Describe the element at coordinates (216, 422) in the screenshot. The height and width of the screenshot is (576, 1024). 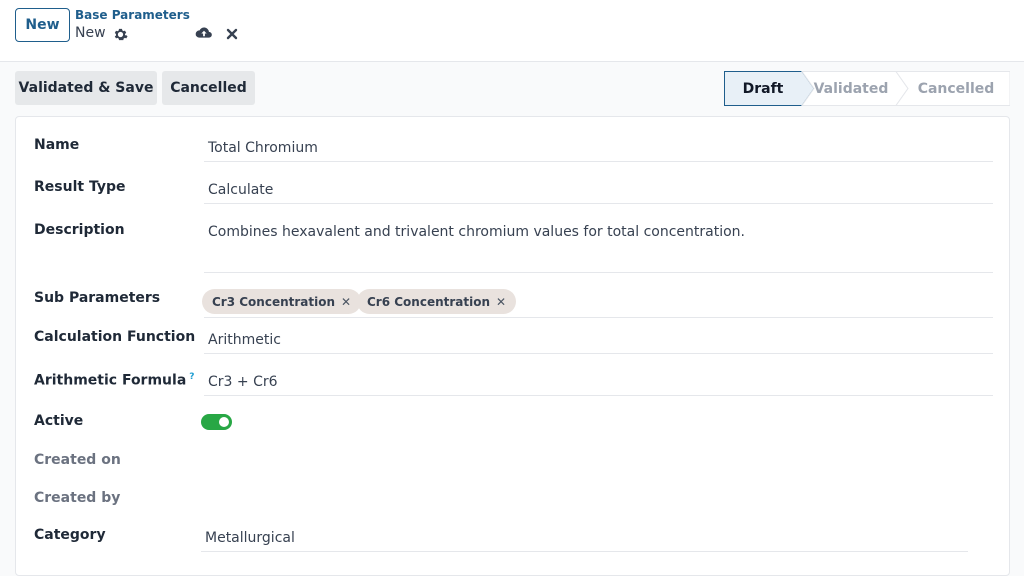
I see `active-toggle` at that location.